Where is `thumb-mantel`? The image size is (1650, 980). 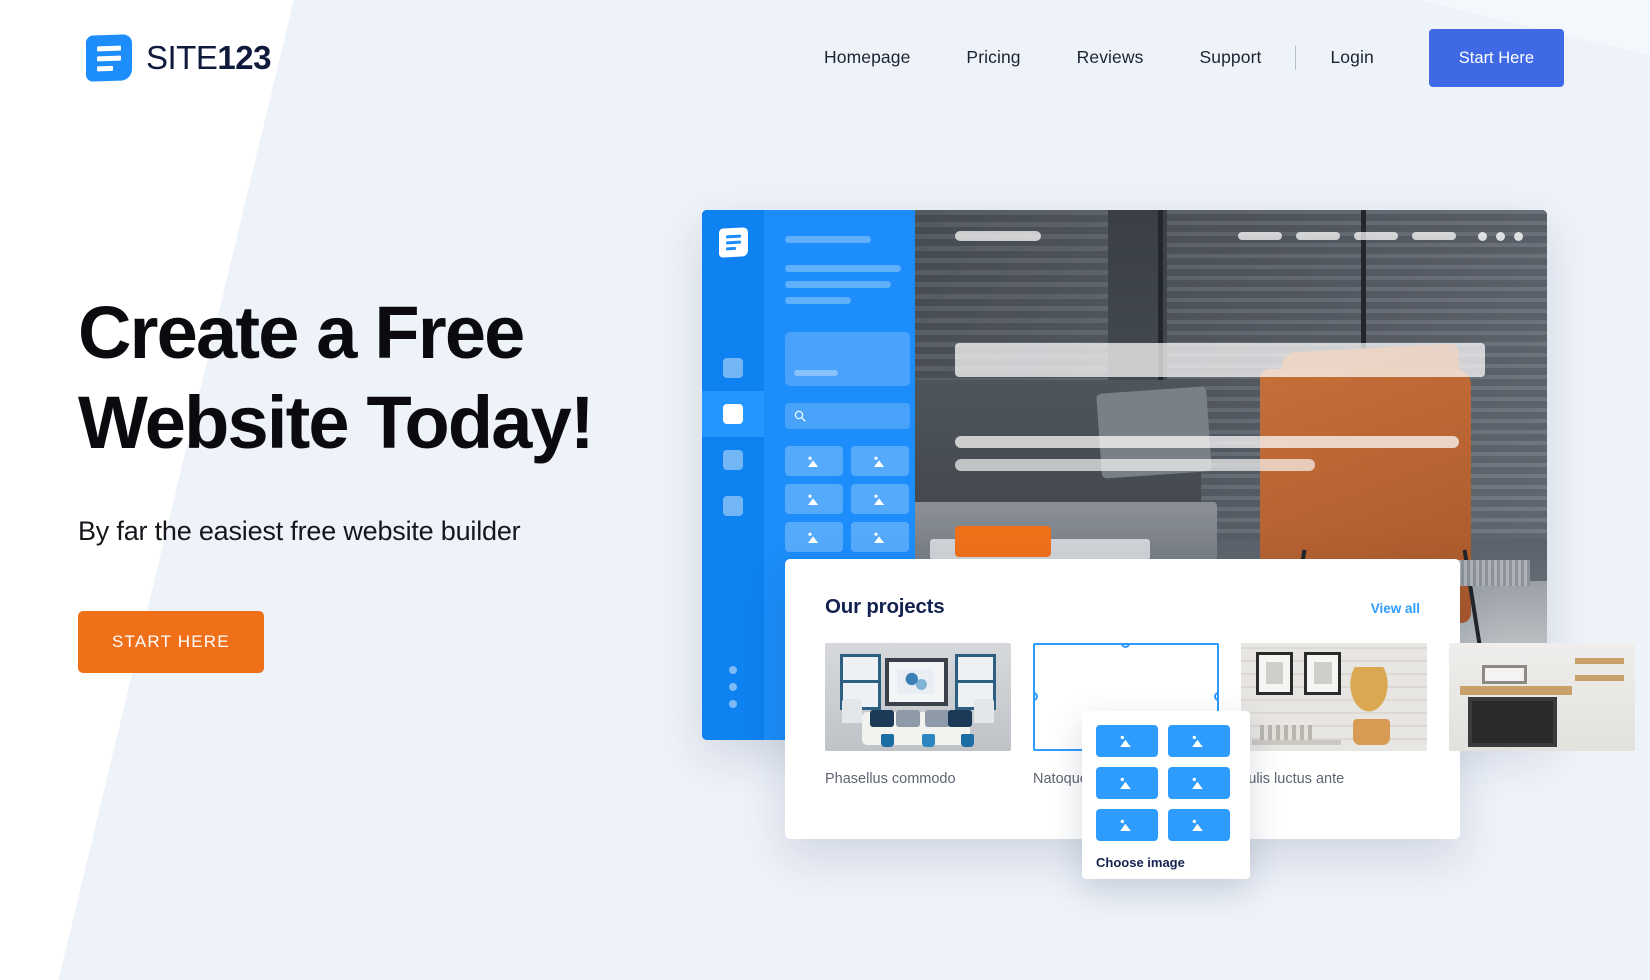
thumb-mantel is located at coordinates (1516, 690).